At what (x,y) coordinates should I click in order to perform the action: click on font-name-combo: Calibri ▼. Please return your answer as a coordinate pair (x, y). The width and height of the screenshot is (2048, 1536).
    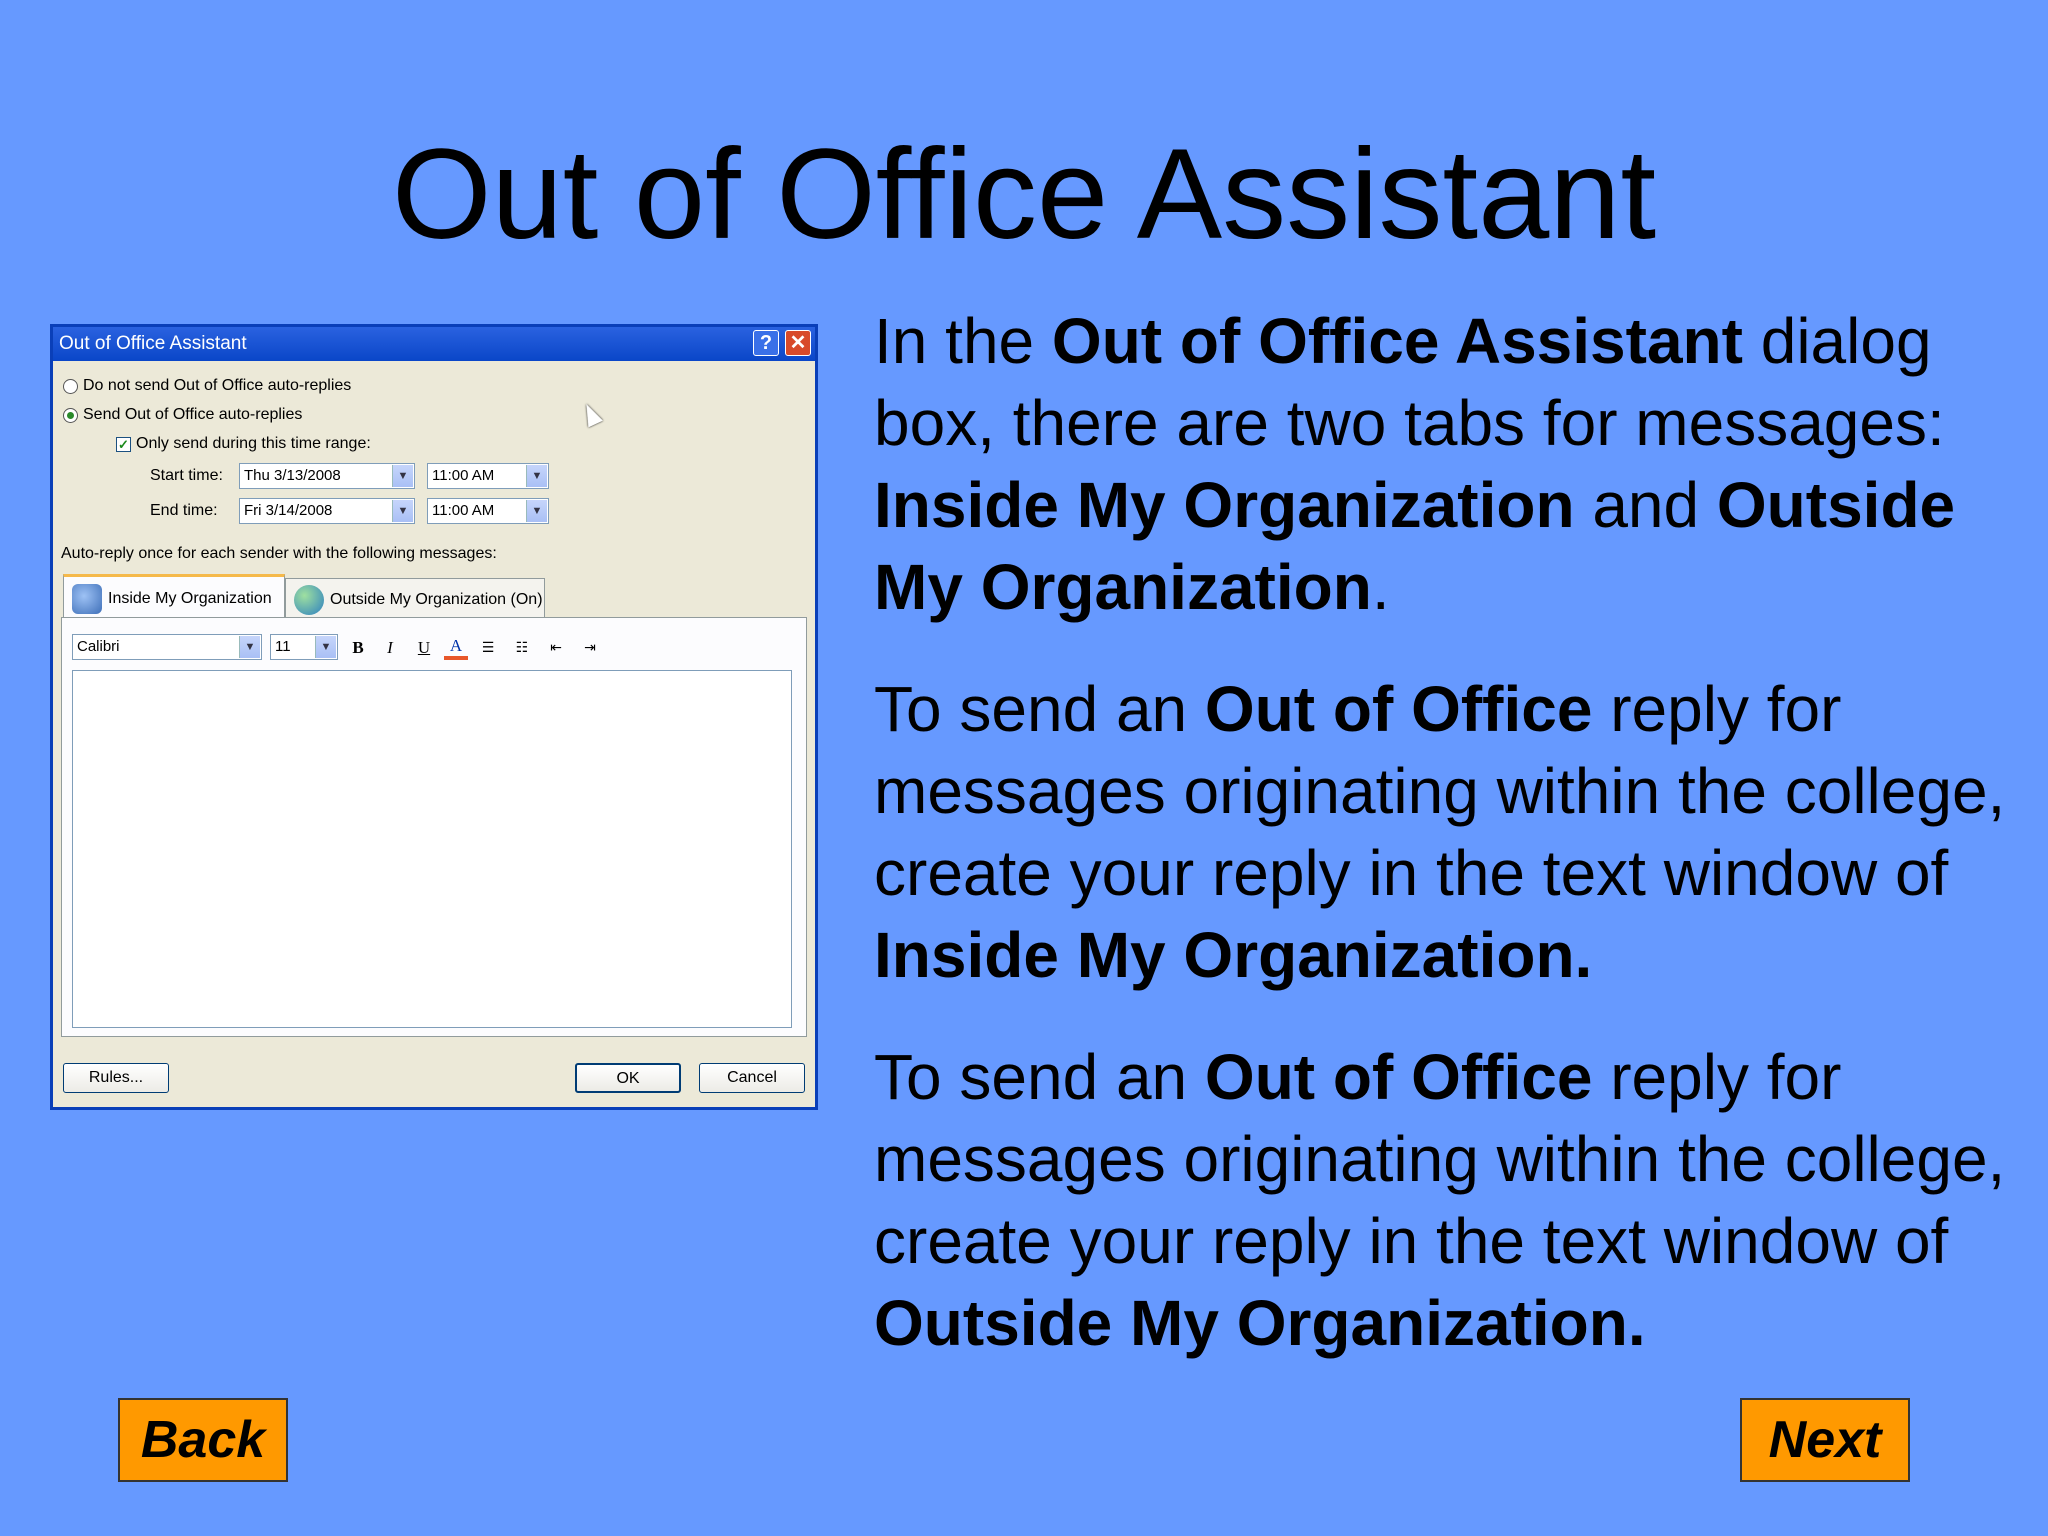
    Looking at the image, I should click on (167, 647).